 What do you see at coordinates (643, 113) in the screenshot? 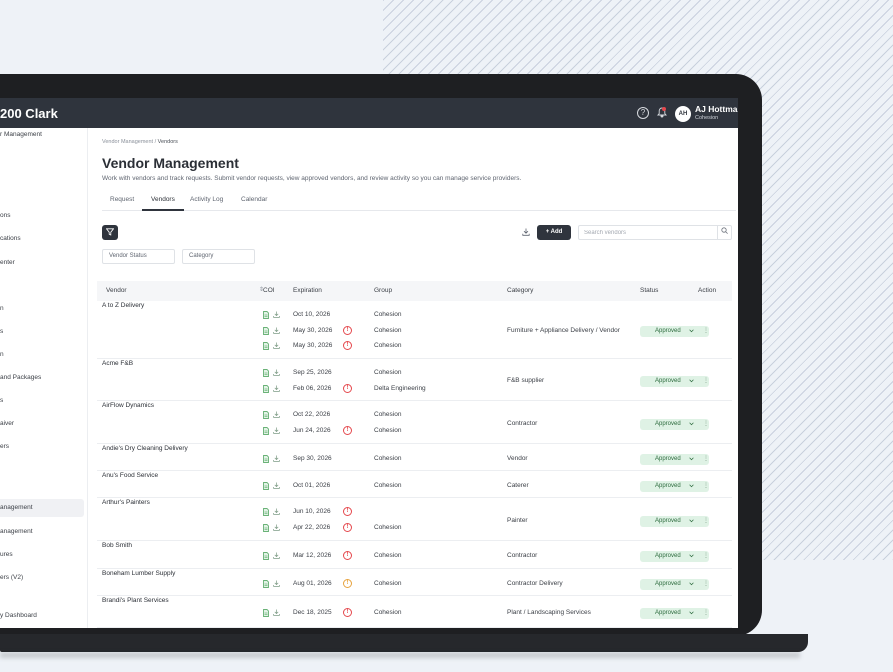
I see `help-circle-icon: ?` at bounding box center [643, 113].